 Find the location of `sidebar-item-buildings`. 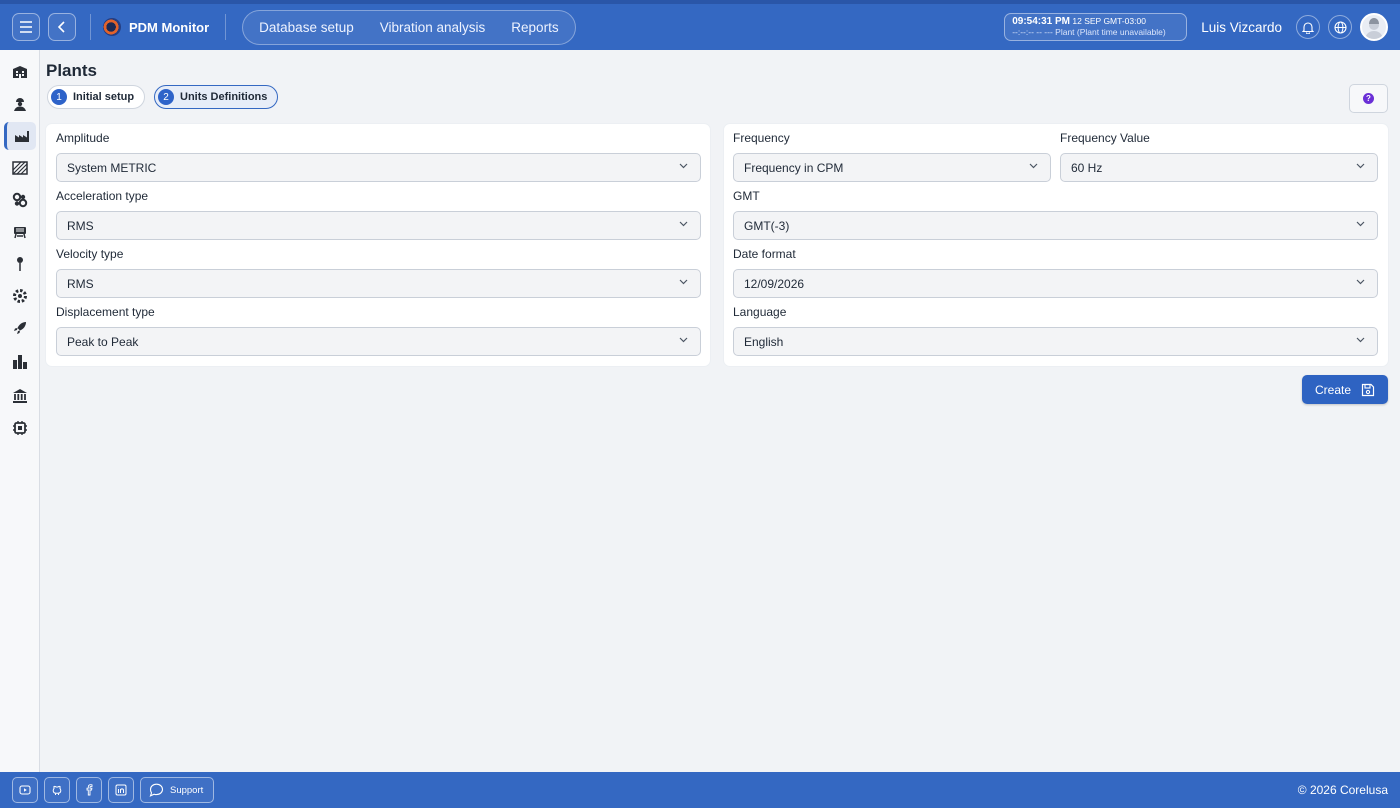

sidebar-item-buildings is located at coordinates (20, 72).